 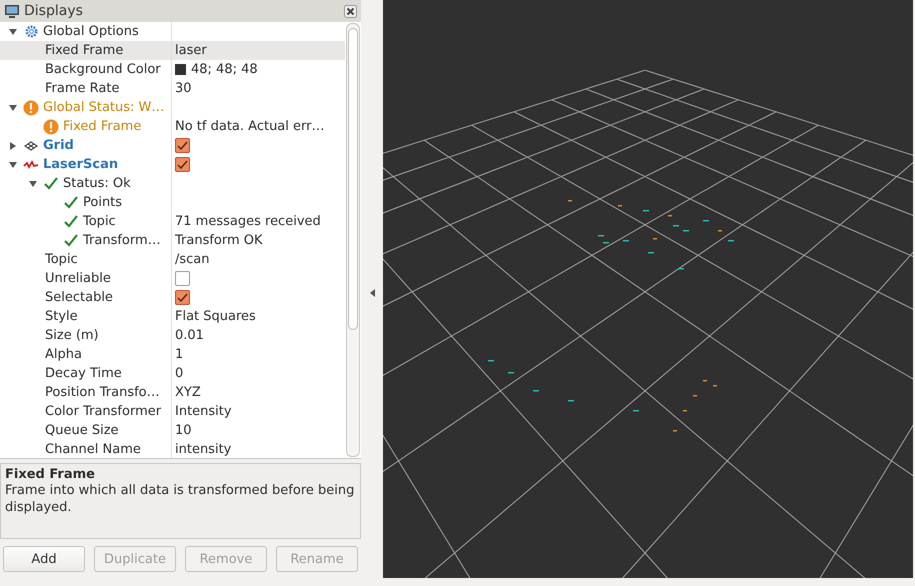 I want to click on property-value: /scan, so click(x=192, y=259).